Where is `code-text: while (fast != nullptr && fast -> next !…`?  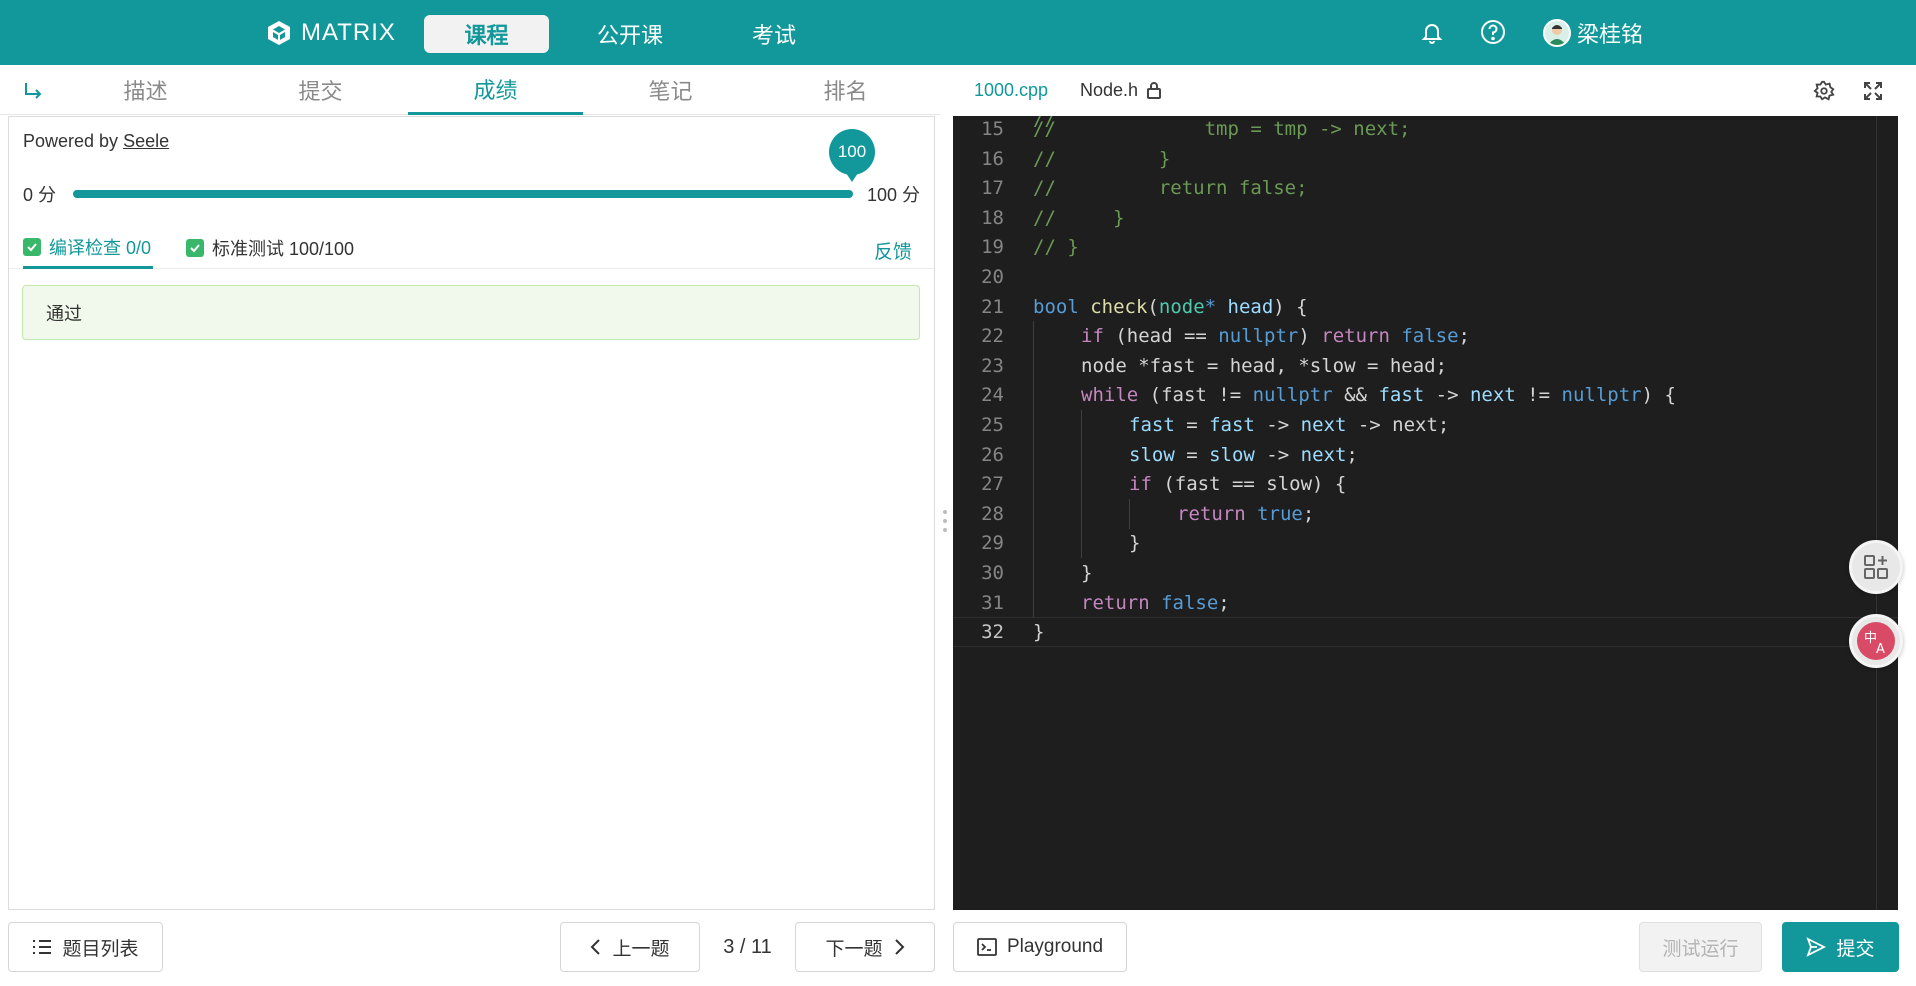 code-text: while (fast != nullptr && fast -> next !… is located at coordinates (1378, 395).